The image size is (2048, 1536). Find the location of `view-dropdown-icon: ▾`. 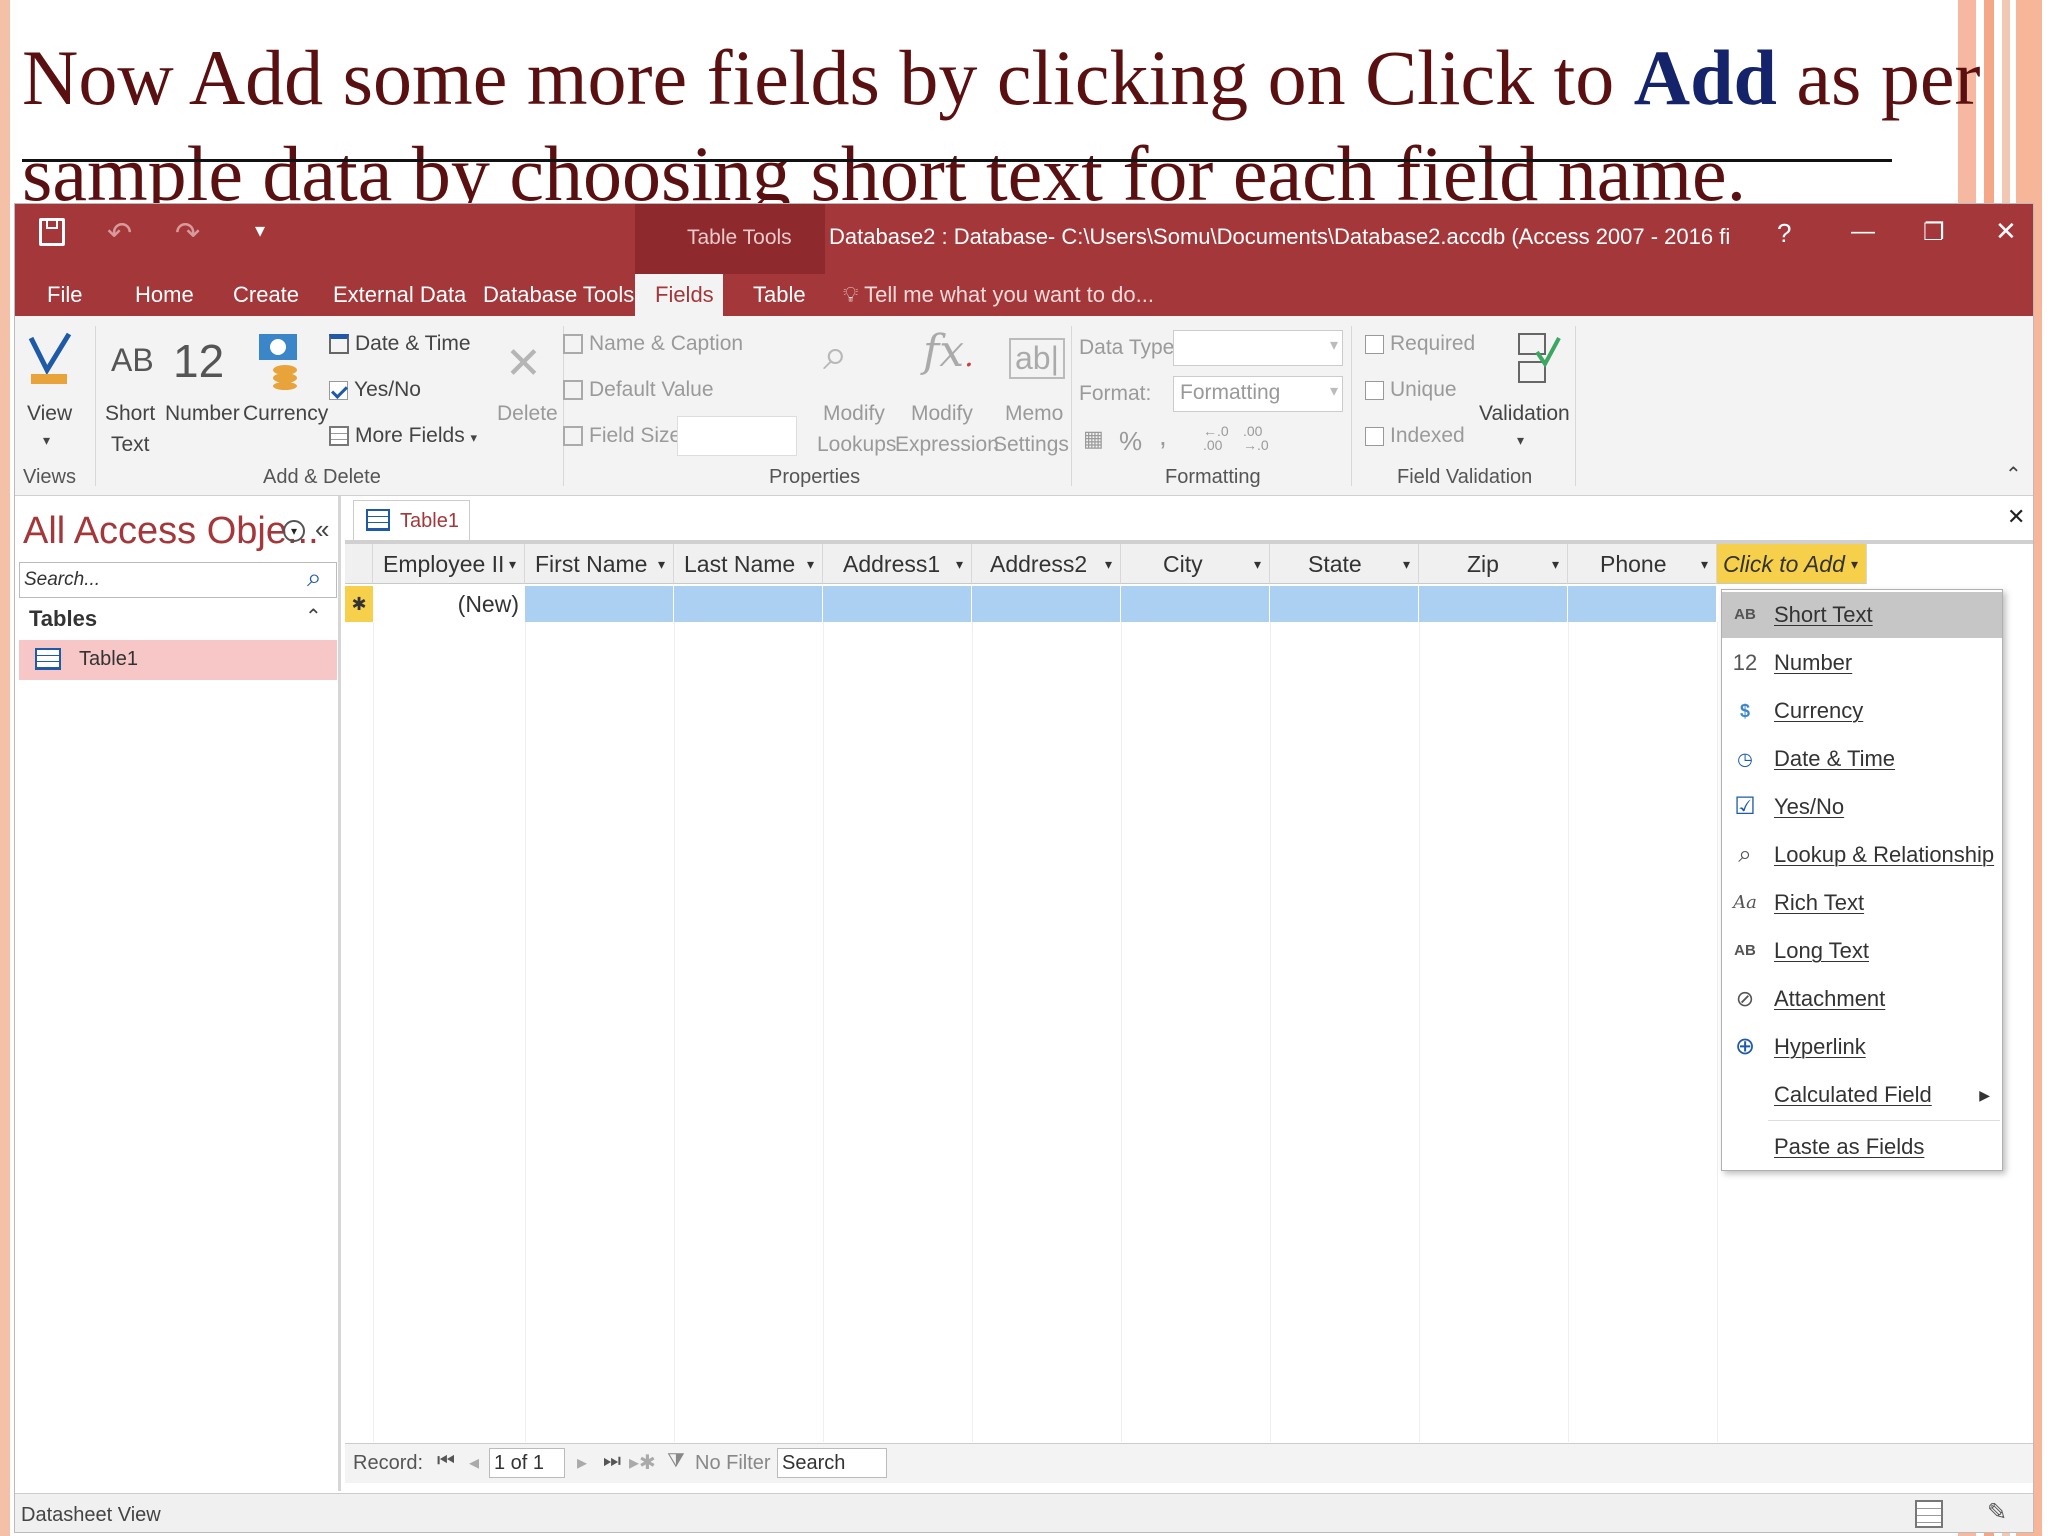

view-dropdown-icon: ▾ is located at coordinates (46, 440).